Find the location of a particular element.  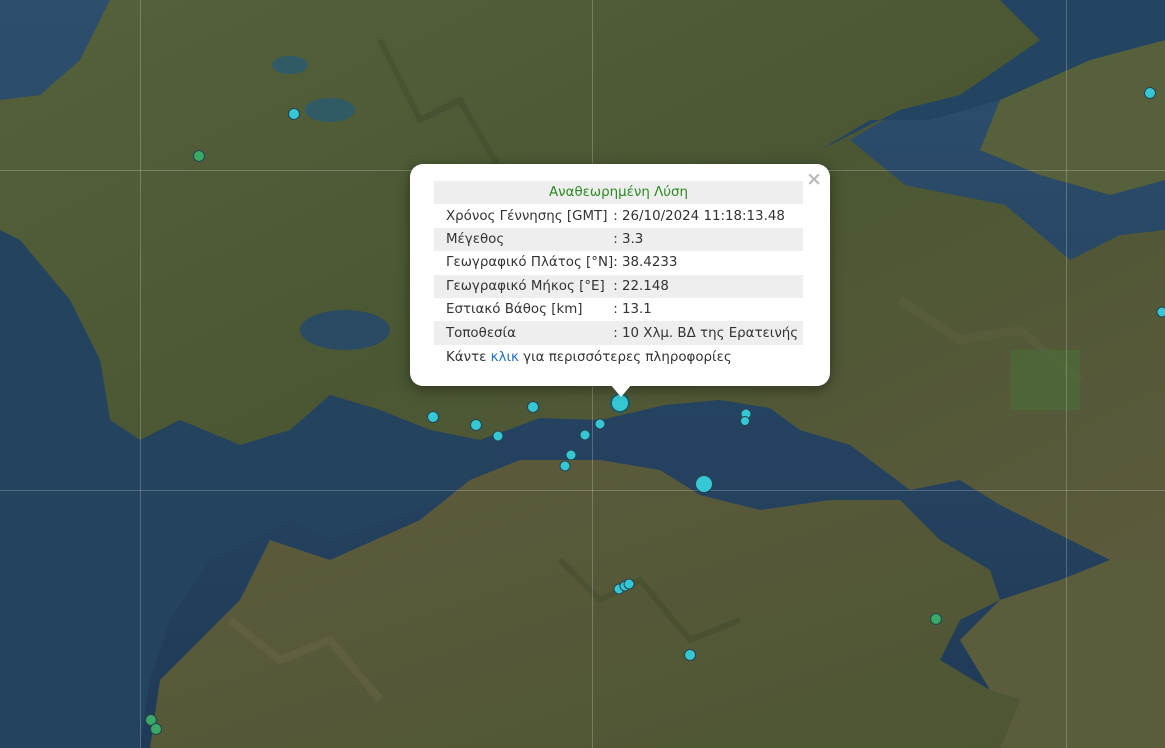

detail-row-latitude: Γεωγραφικό Πλάτος [°N] : 38.4233 is located at coordinates (618, 262).